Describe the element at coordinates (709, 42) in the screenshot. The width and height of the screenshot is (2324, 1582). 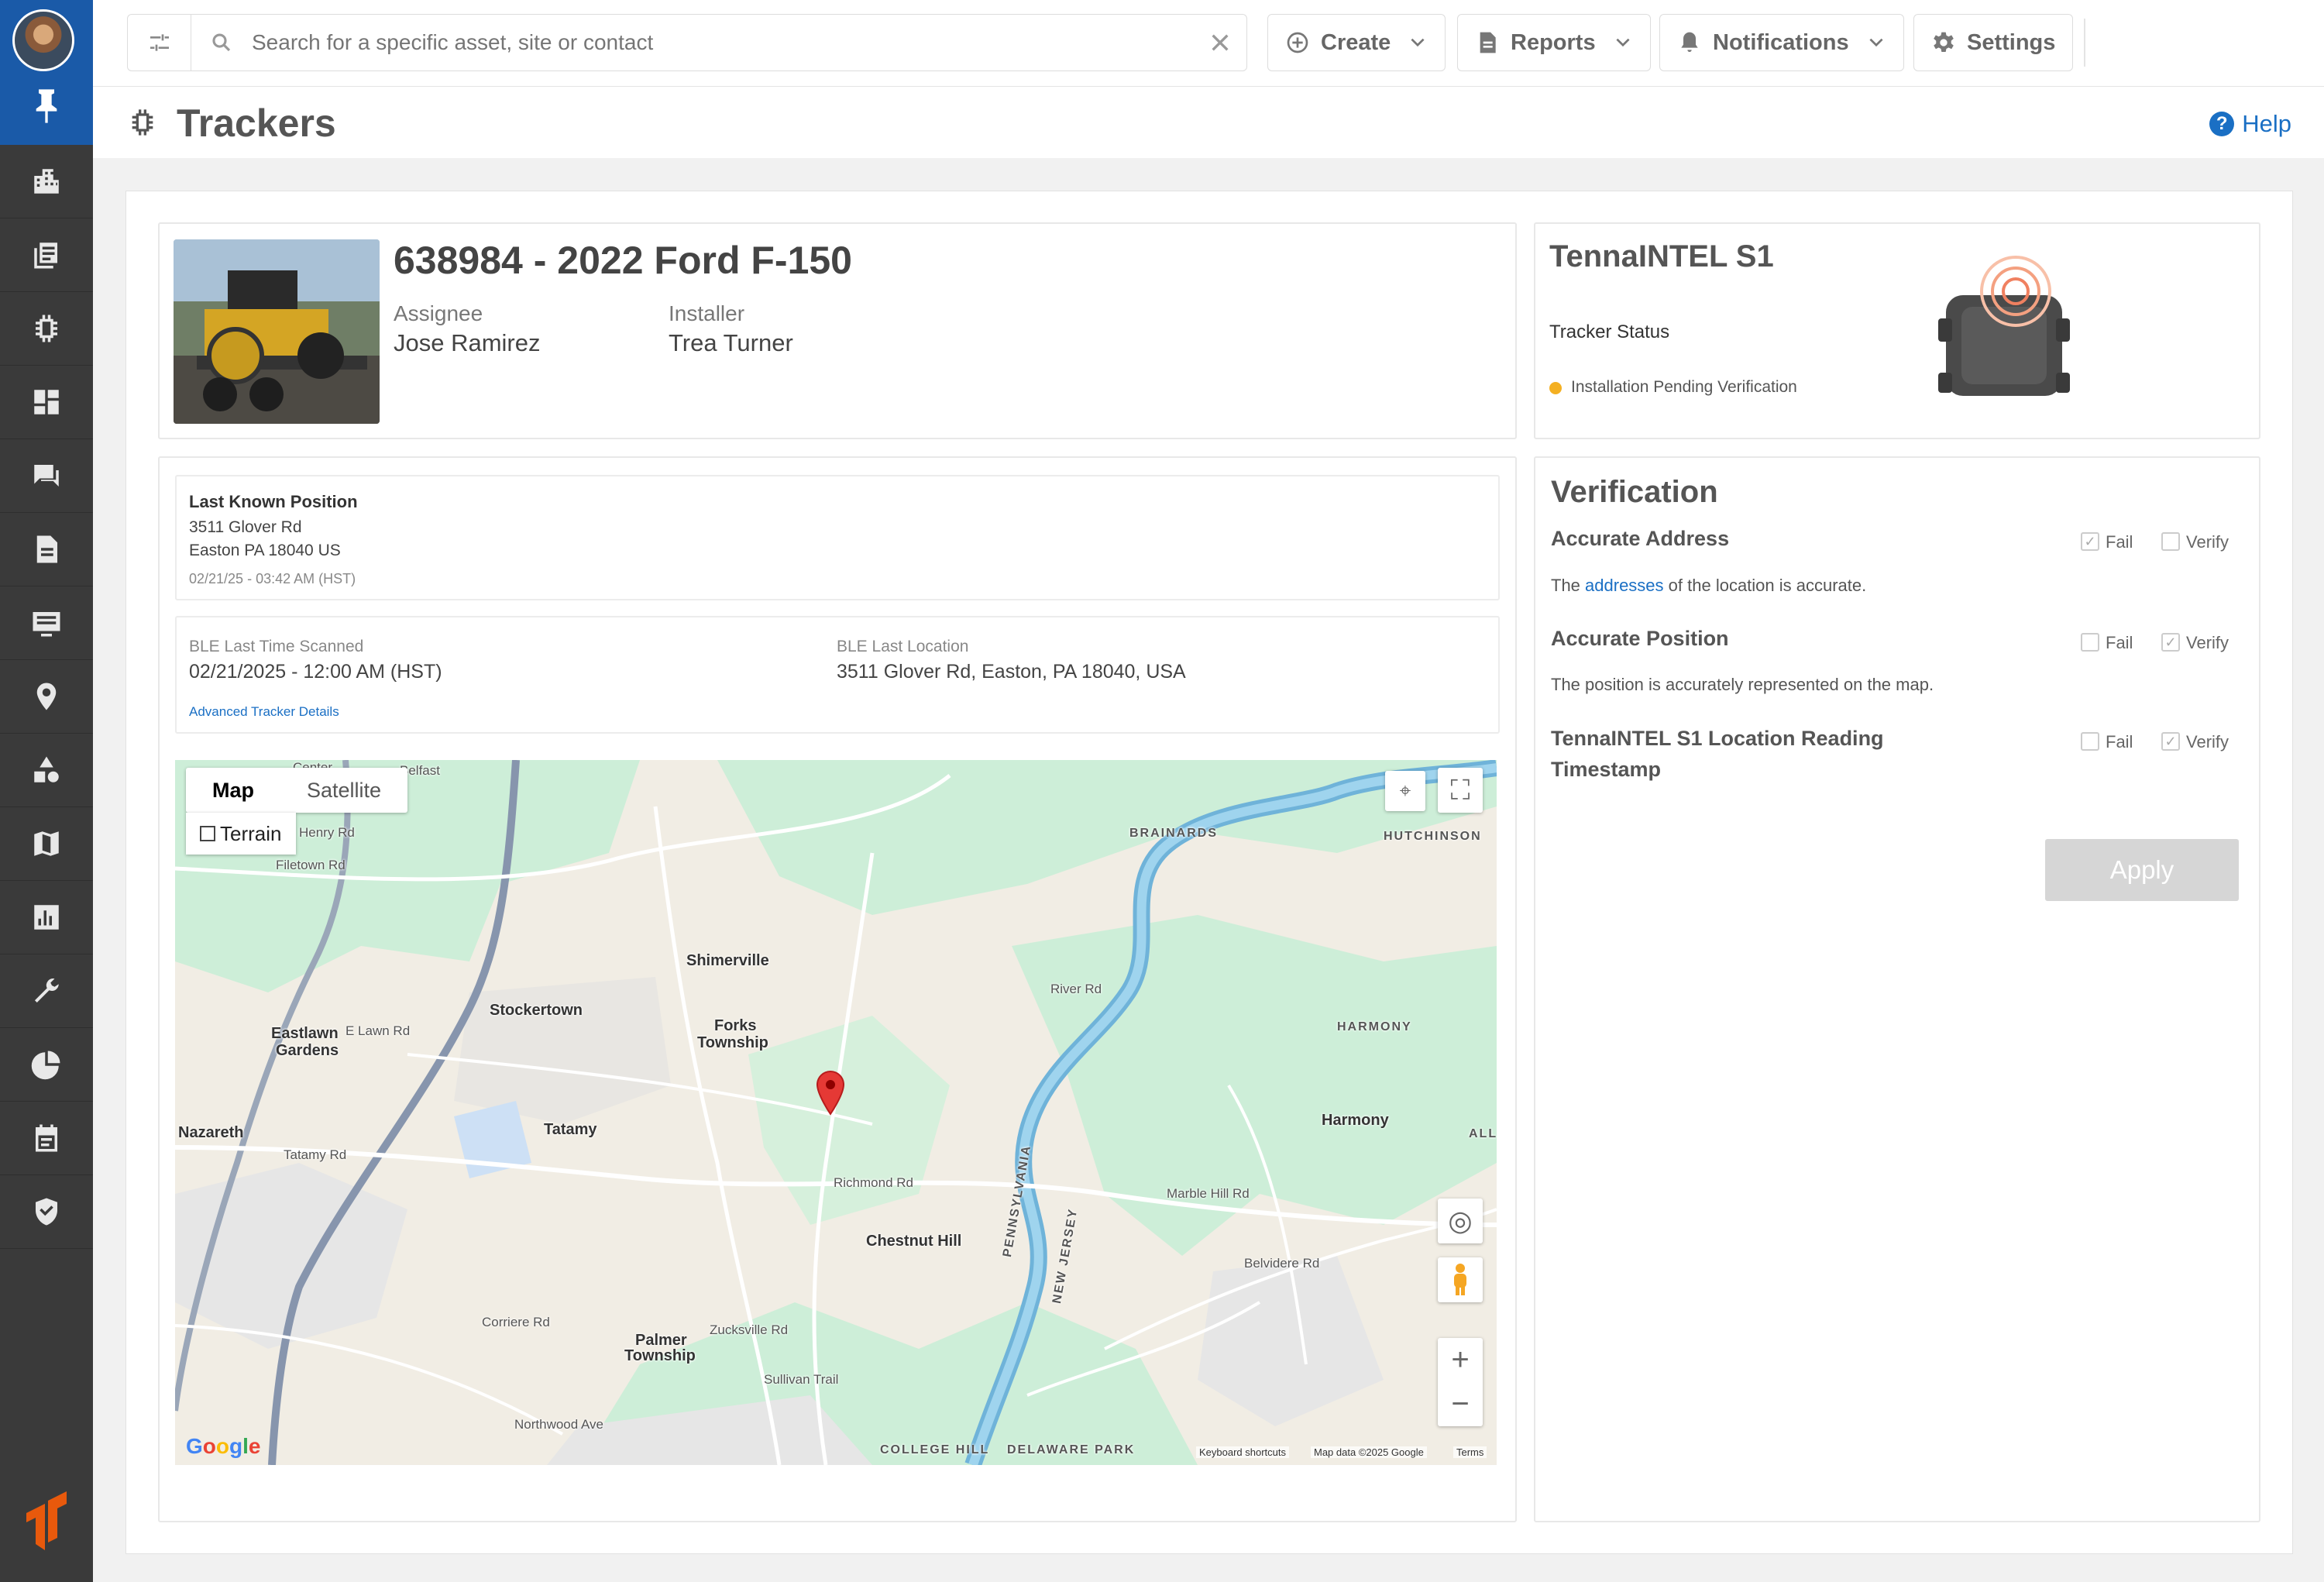
I see `search-input` at that location.